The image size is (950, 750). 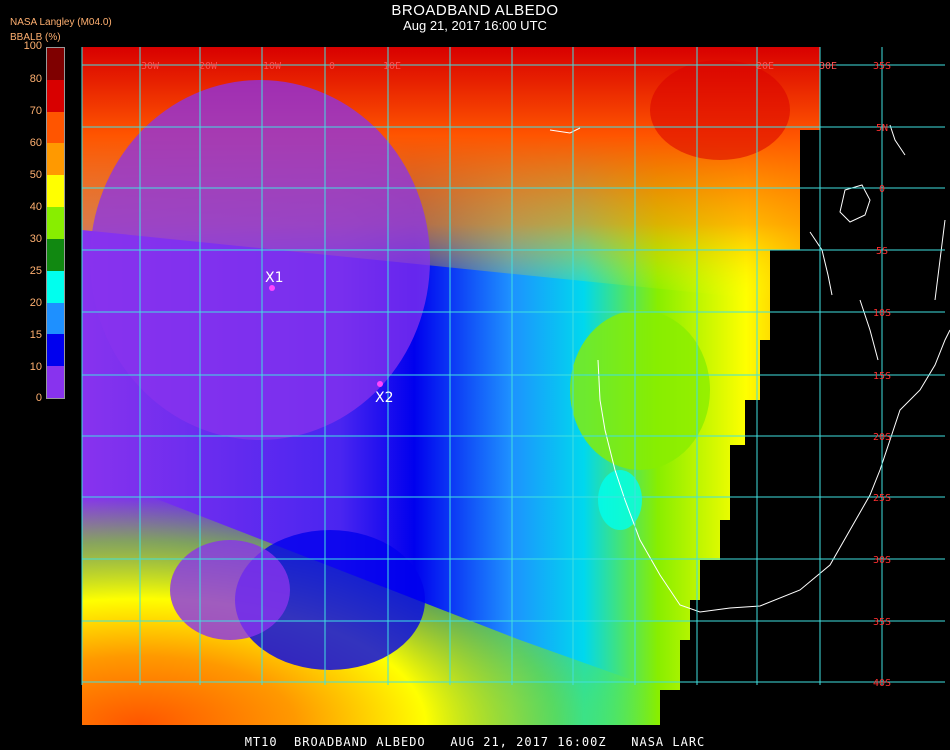 What do you see at coordinates (272, 66) in the screenshot?
I see `longitude-label: 10W` at bounding box center [272, 66].